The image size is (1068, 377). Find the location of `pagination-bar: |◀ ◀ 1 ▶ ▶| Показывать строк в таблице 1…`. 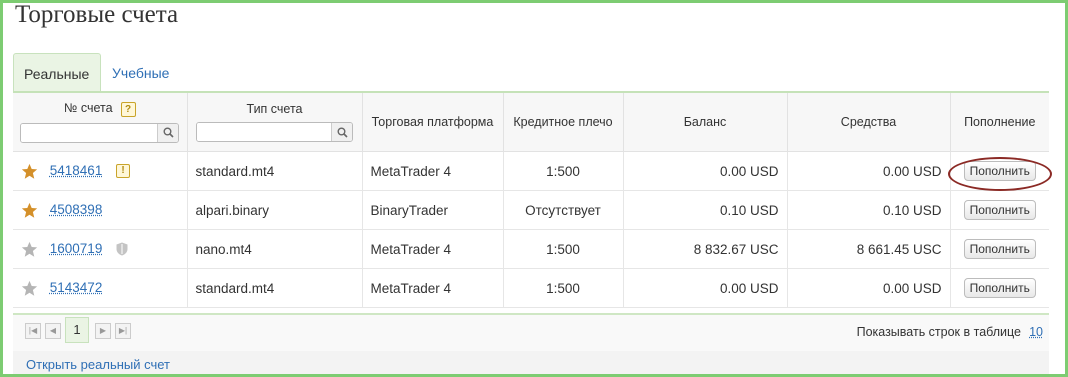

pagination-bar: |◀ ◀ 1 ▶ ▶| Показывать строк в таблице 1… is located at coordinates (531, 333).